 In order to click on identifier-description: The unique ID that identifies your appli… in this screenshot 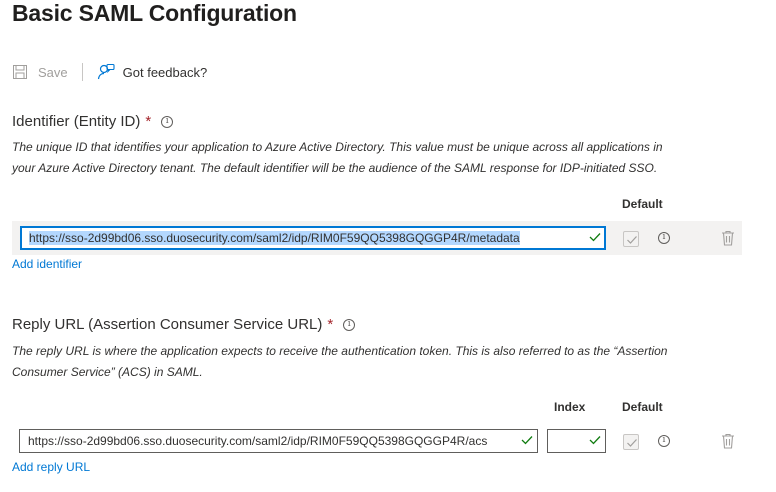, I will do `click(382, 158)`.